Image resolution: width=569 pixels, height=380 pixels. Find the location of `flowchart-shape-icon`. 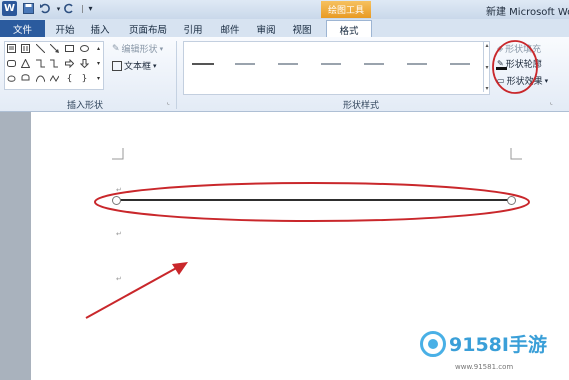

flowchart-shape-icon is located at coordinates (11, 78).